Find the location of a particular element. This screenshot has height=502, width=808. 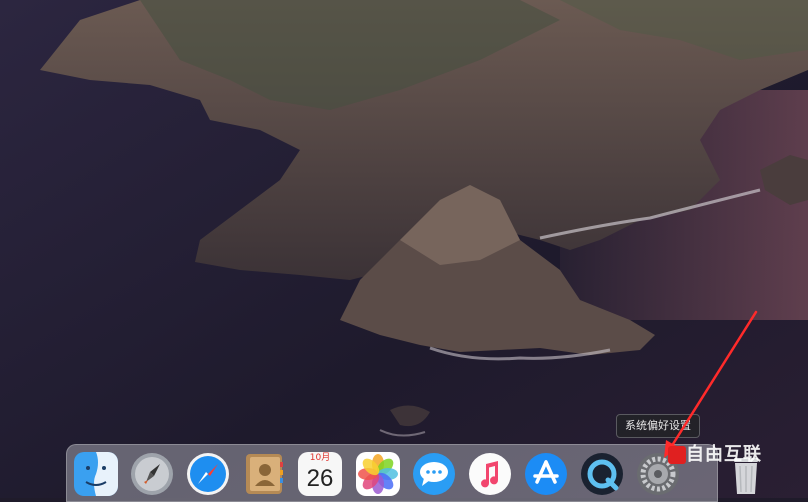

watermark-logo-icon is located at coordinates (677, 455).